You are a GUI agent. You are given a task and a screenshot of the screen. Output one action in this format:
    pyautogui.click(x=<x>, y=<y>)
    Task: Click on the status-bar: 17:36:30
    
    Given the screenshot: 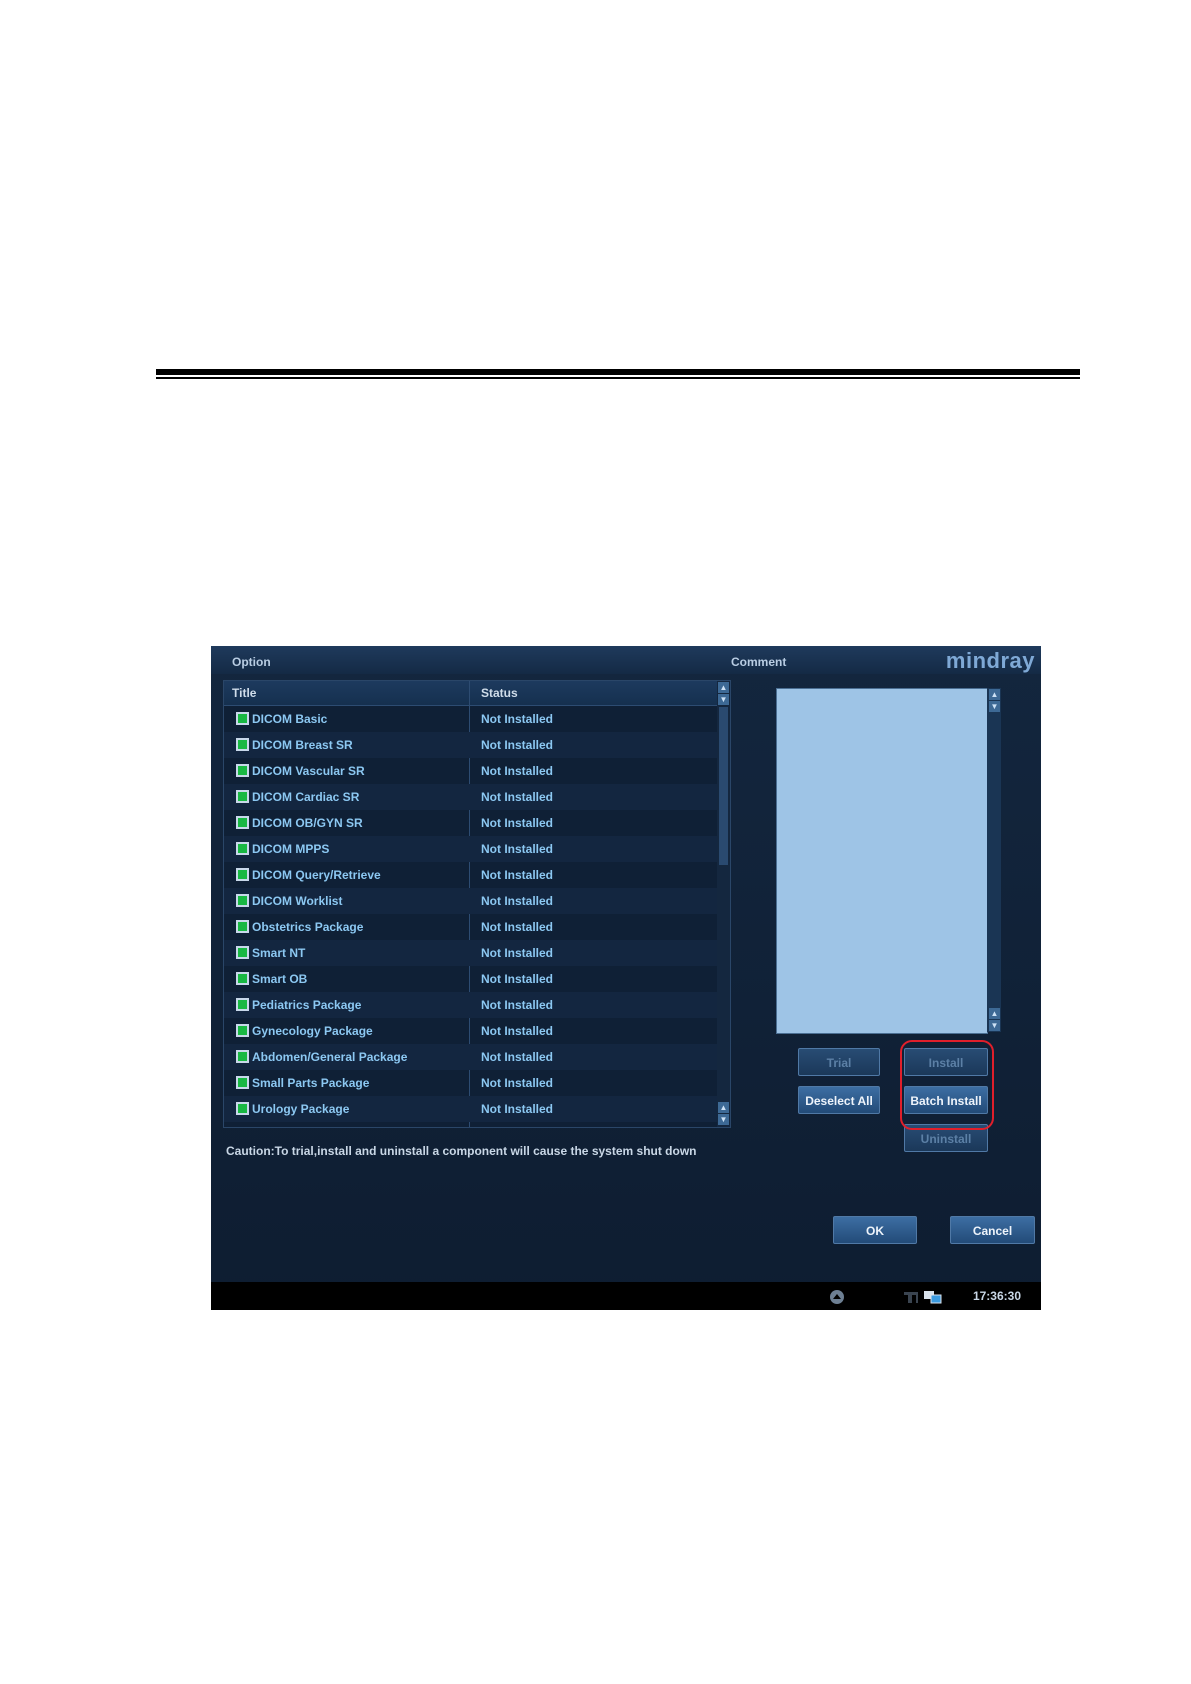 What is the action you would take?
    pyautogui.click(x=626, y=1296)
    